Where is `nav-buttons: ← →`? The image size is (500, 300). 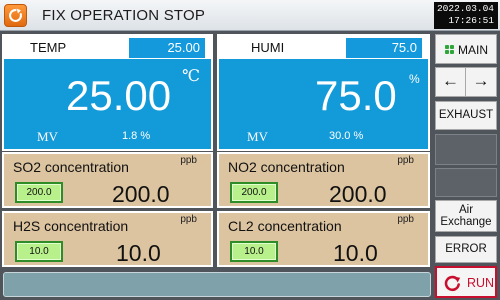
nav-buttons: ← → is located at coordinates (466, 82).